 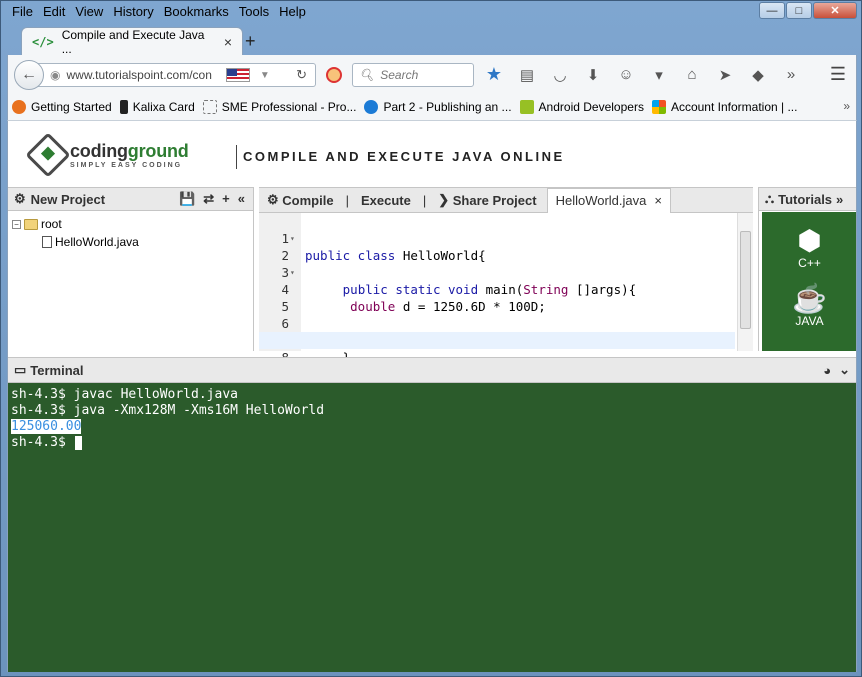 I want to click on tutorial-java: ☕ JAVA, so click(x=809, y=306).